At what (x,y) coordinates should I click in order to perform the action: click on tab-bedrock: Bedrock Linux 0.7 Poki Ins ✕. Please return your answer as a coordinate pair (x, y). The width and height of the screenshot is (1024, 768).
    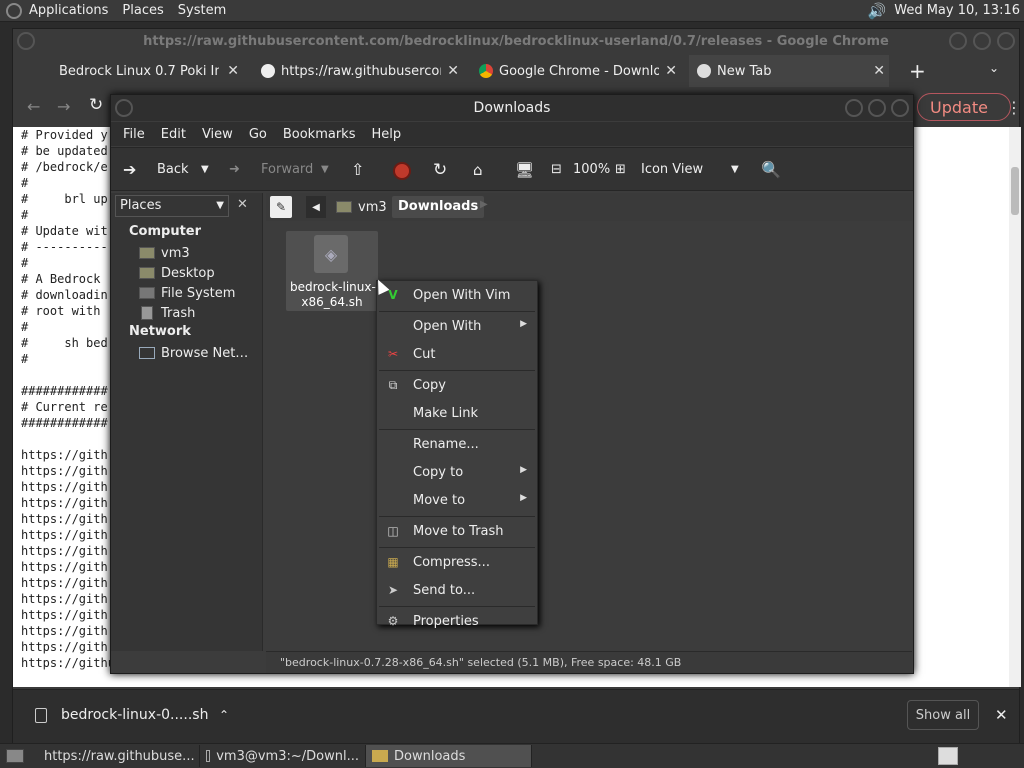
    Looking at the image, I should click on (137, 71).